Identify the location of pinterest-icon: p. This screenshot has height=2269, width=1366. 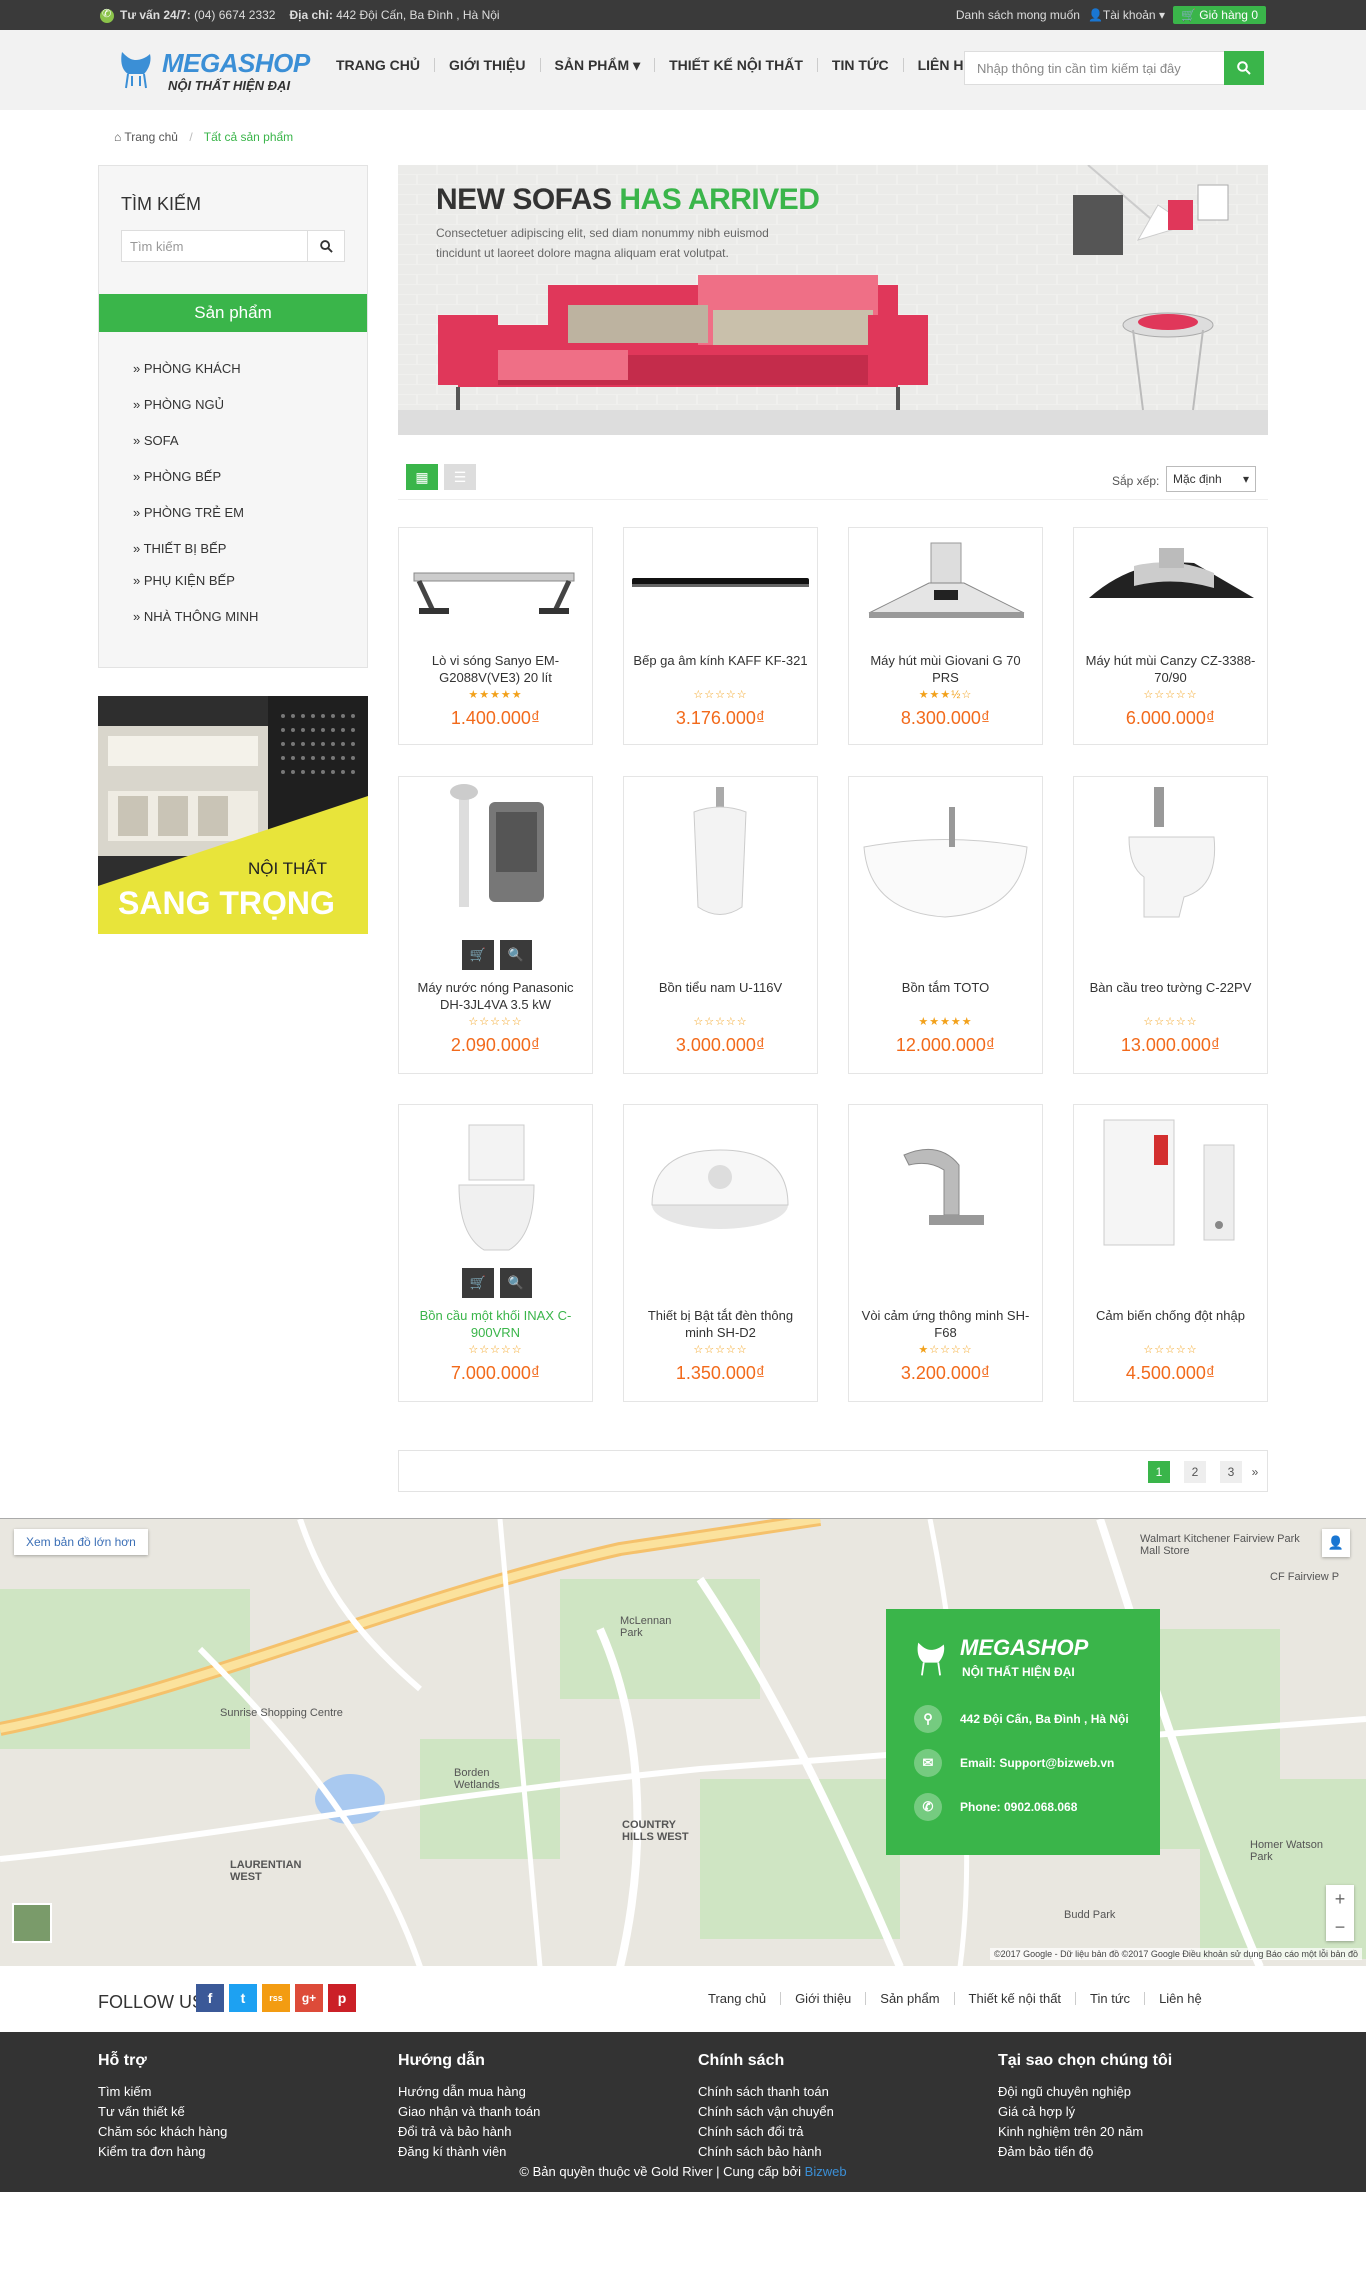
(342, 1998).